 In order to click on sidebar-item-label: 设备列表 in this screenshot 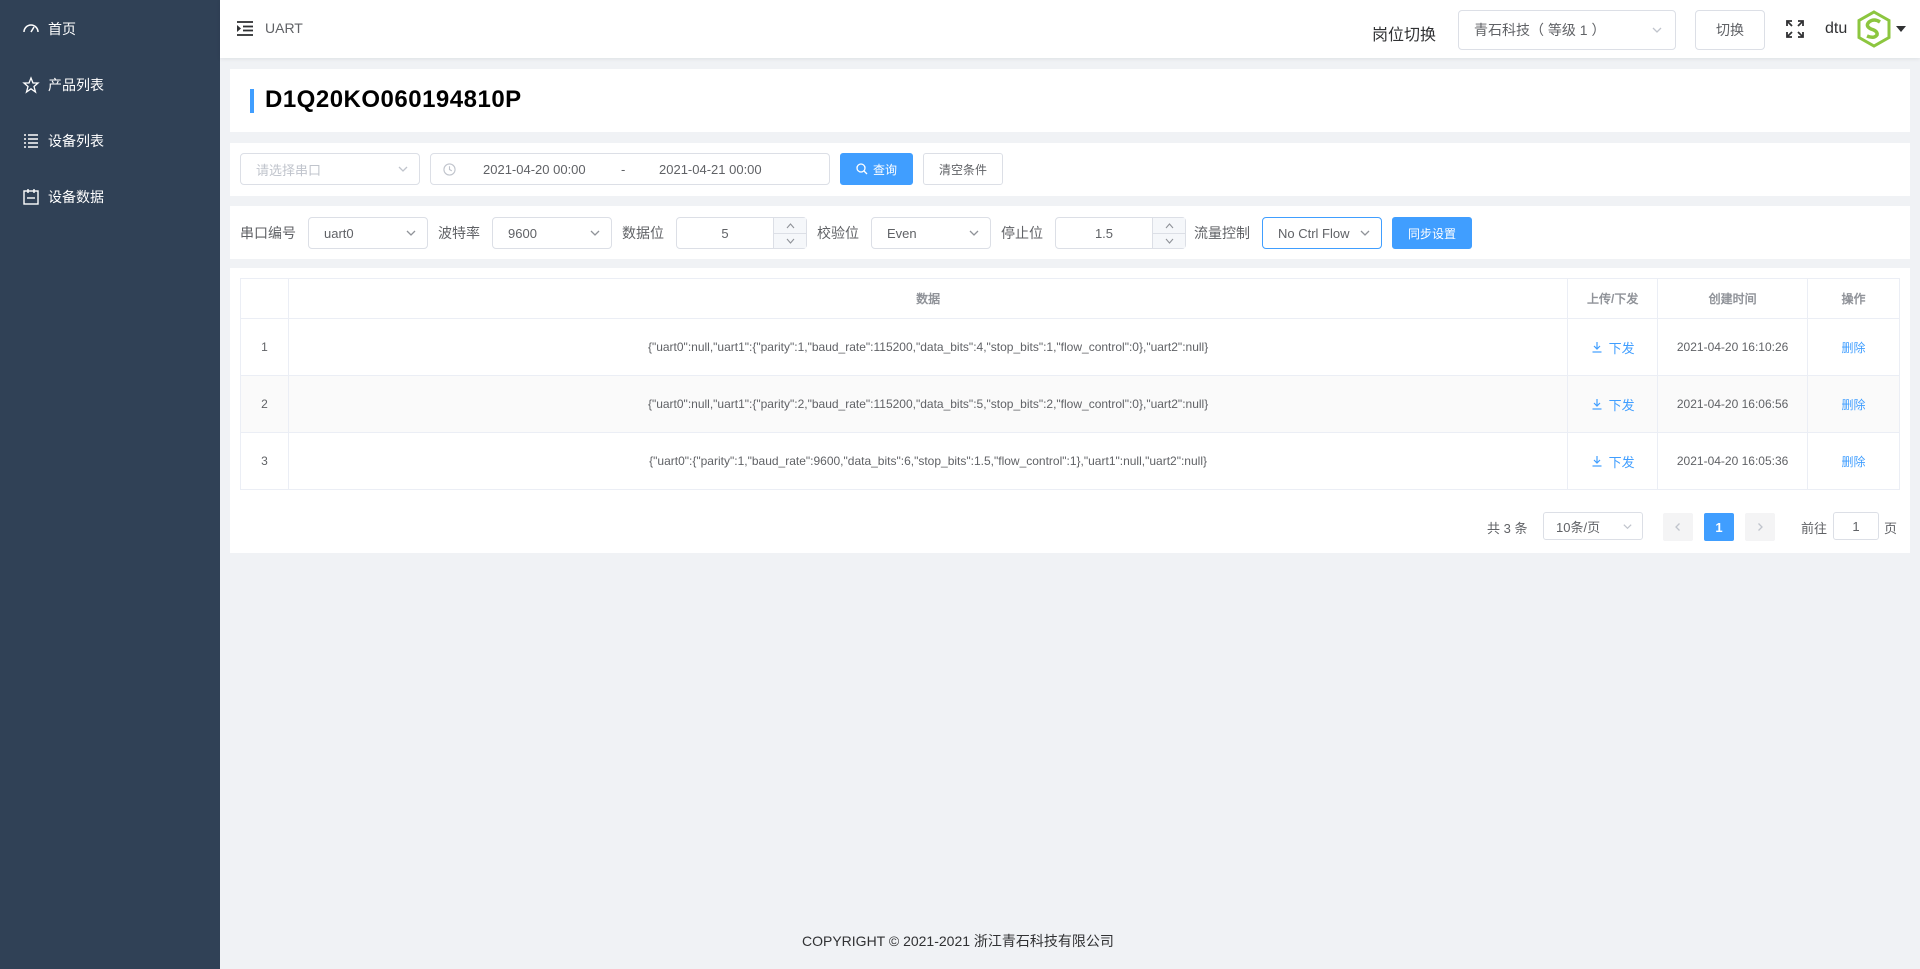, I will do `click(76, 141)`.